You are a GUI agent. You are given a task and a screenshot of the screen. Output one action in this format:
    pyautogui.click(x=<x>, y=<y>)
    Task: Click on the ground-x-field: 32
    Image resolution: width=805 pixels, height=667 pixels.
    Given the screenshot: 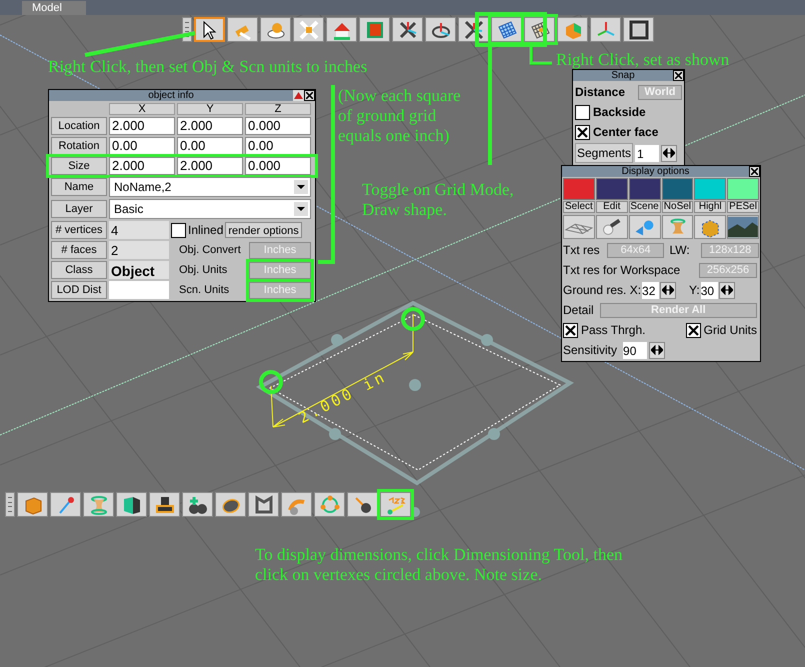 What is the action you would take?
    pyautogui.click(x=651, y=290)
    